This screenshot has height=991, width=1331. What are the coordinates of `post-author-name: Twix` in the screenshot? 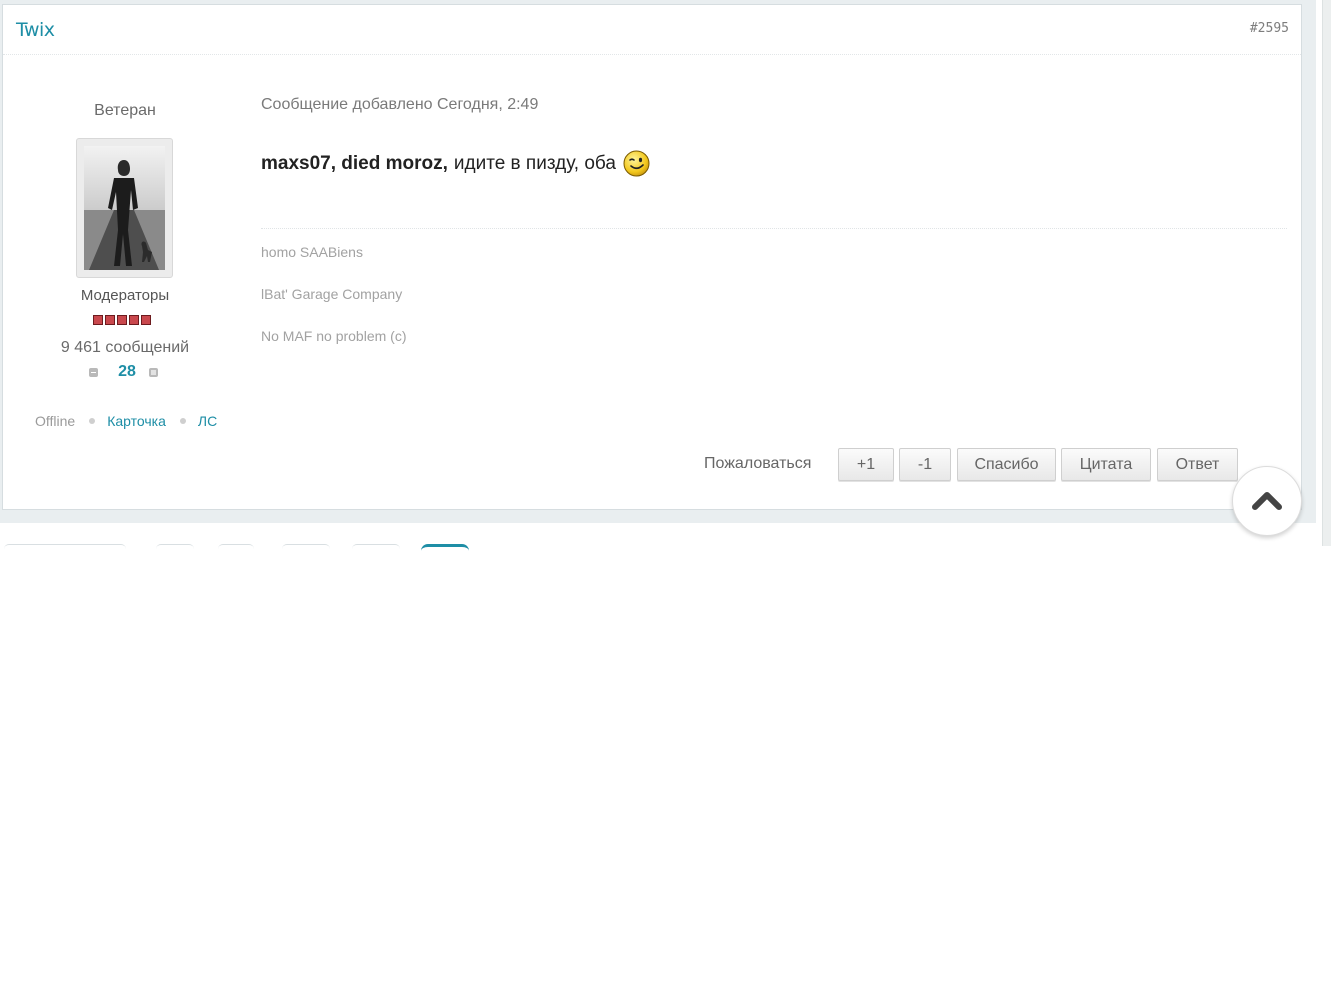 It's located at (35, 30).